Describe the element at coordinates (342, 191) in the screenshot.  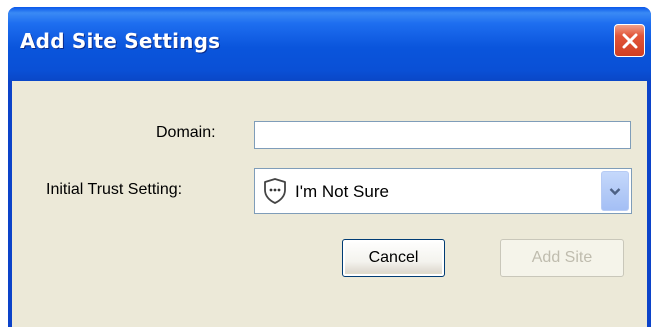
I see `trust-setting-value: I'm Not Sure` at that location.